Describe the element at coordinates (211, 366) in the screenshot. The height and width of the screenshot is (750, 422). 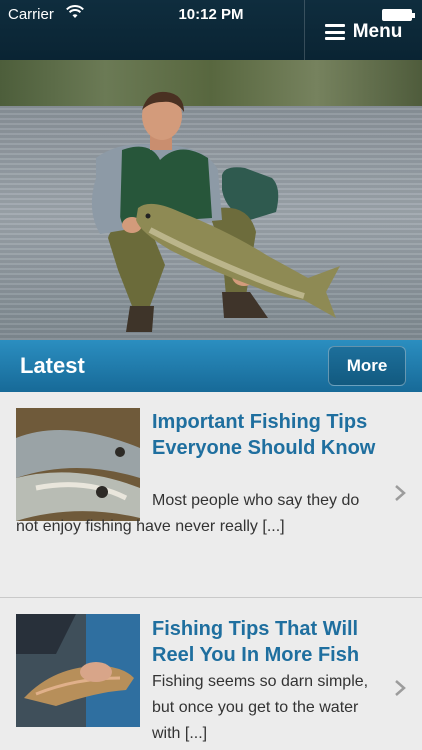
I see `latest-section-header: Latest More` at that location.